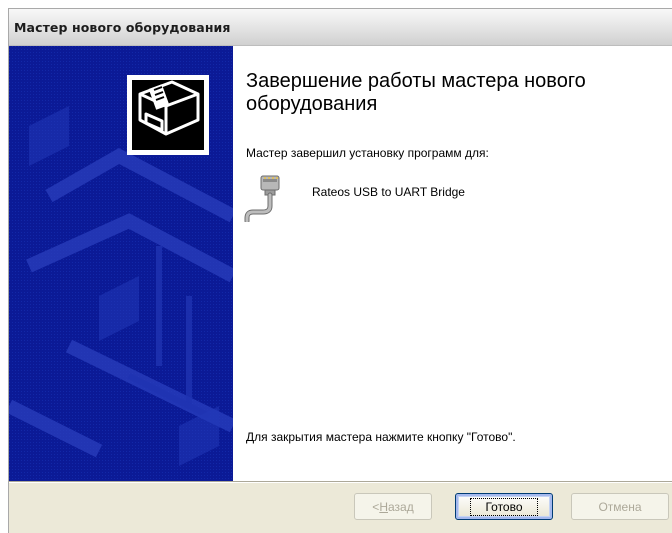  What do you see at coordinates (340, 482) in the screenshot?
I see `button-separator` at bounding box center [340, 482].